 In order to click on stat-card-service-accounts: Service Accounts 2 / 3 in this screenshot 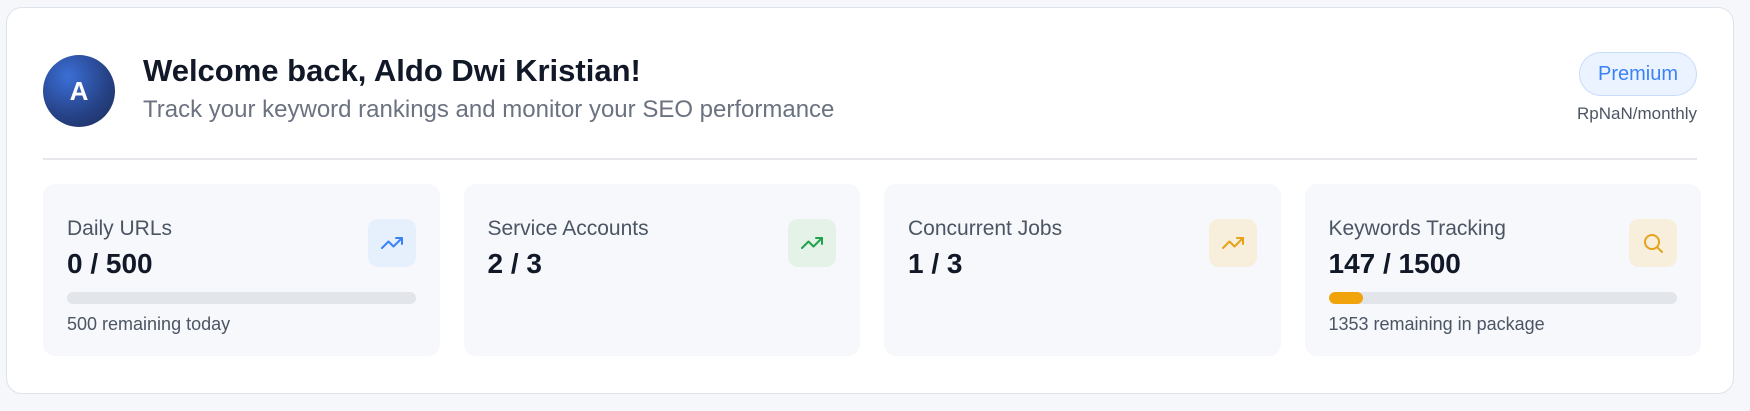, I will do `click(661, 270)`.